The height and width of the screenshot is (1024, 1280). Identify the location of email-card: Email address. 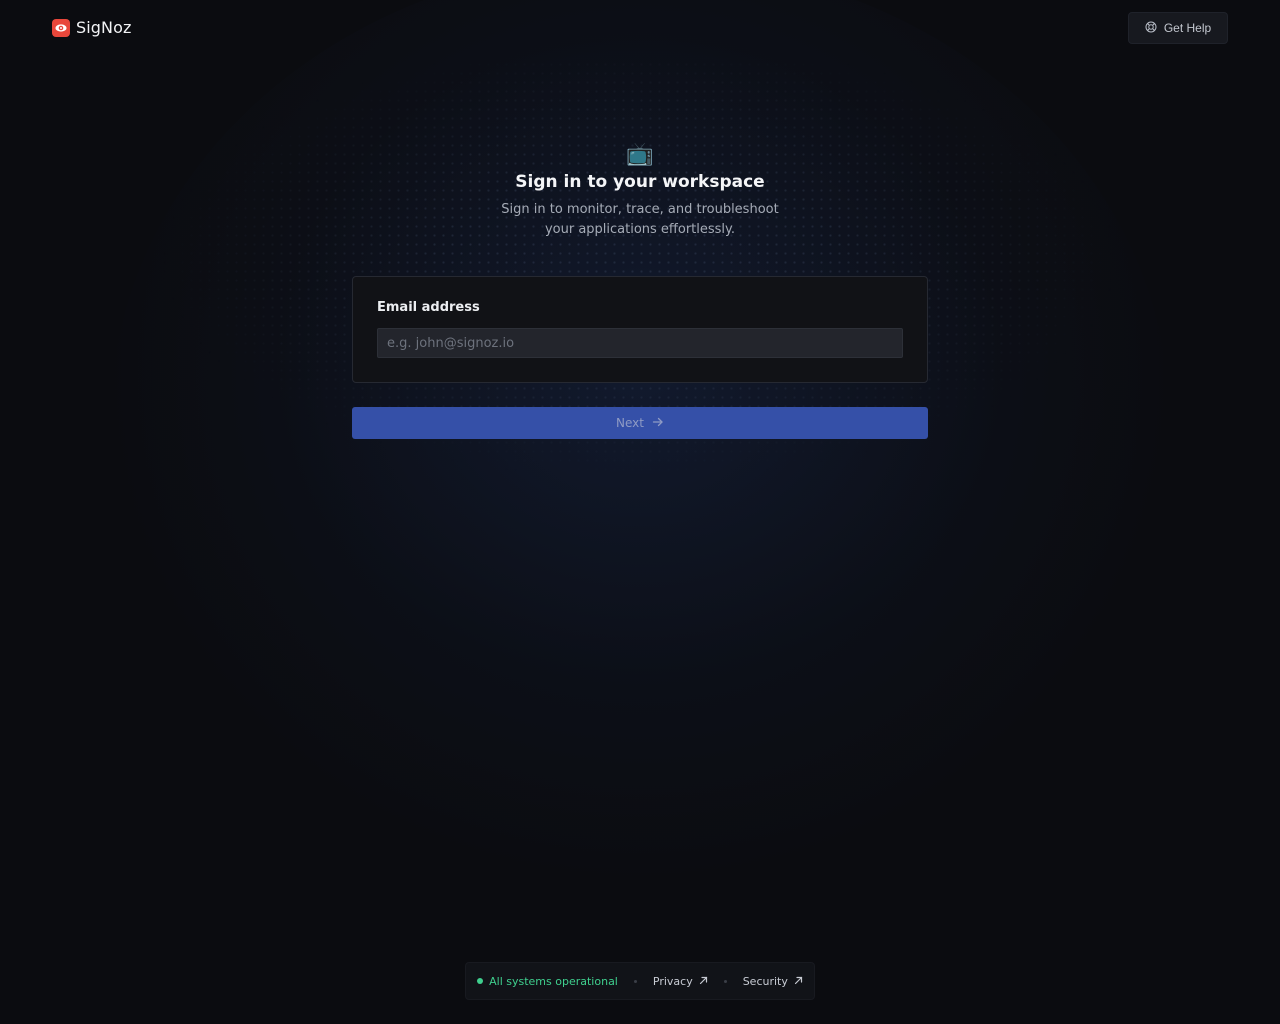
(640, 329).